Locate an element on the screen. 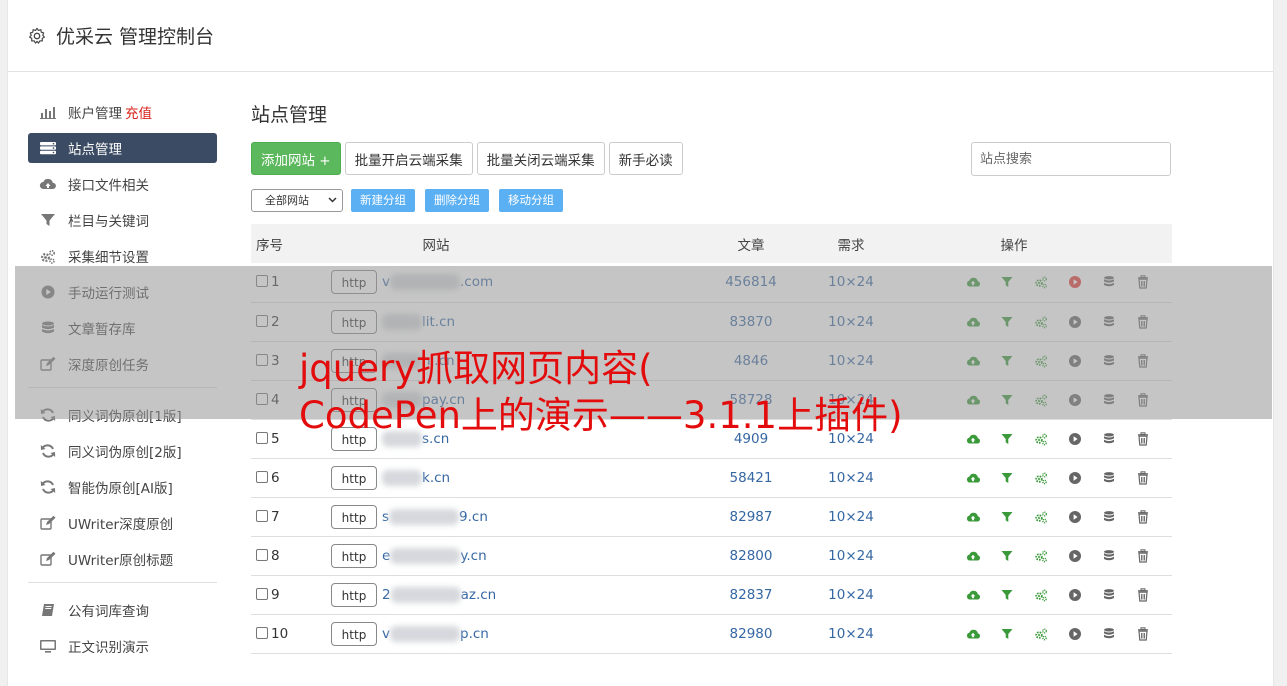 Image resolution: width=1287 pixels, height=686 pixels. row-number-cell: 6 is located at coordinates (288, 477).